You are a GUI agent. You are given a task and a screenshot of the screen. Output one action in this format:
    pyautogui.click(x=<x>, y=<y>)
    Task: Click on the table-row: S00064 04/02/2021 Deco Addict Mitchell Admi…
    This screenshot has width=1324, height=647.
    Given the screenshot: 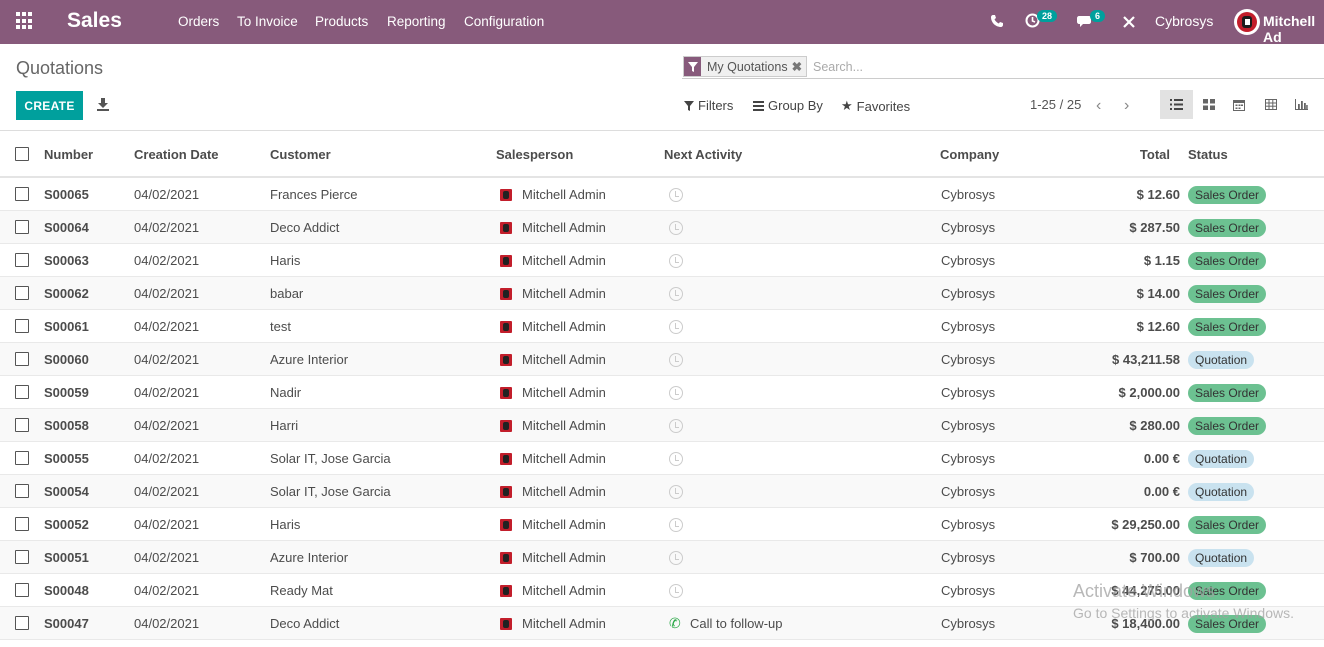 What is the action you would take?
    pyautogui.click(x=662, y=227)
    